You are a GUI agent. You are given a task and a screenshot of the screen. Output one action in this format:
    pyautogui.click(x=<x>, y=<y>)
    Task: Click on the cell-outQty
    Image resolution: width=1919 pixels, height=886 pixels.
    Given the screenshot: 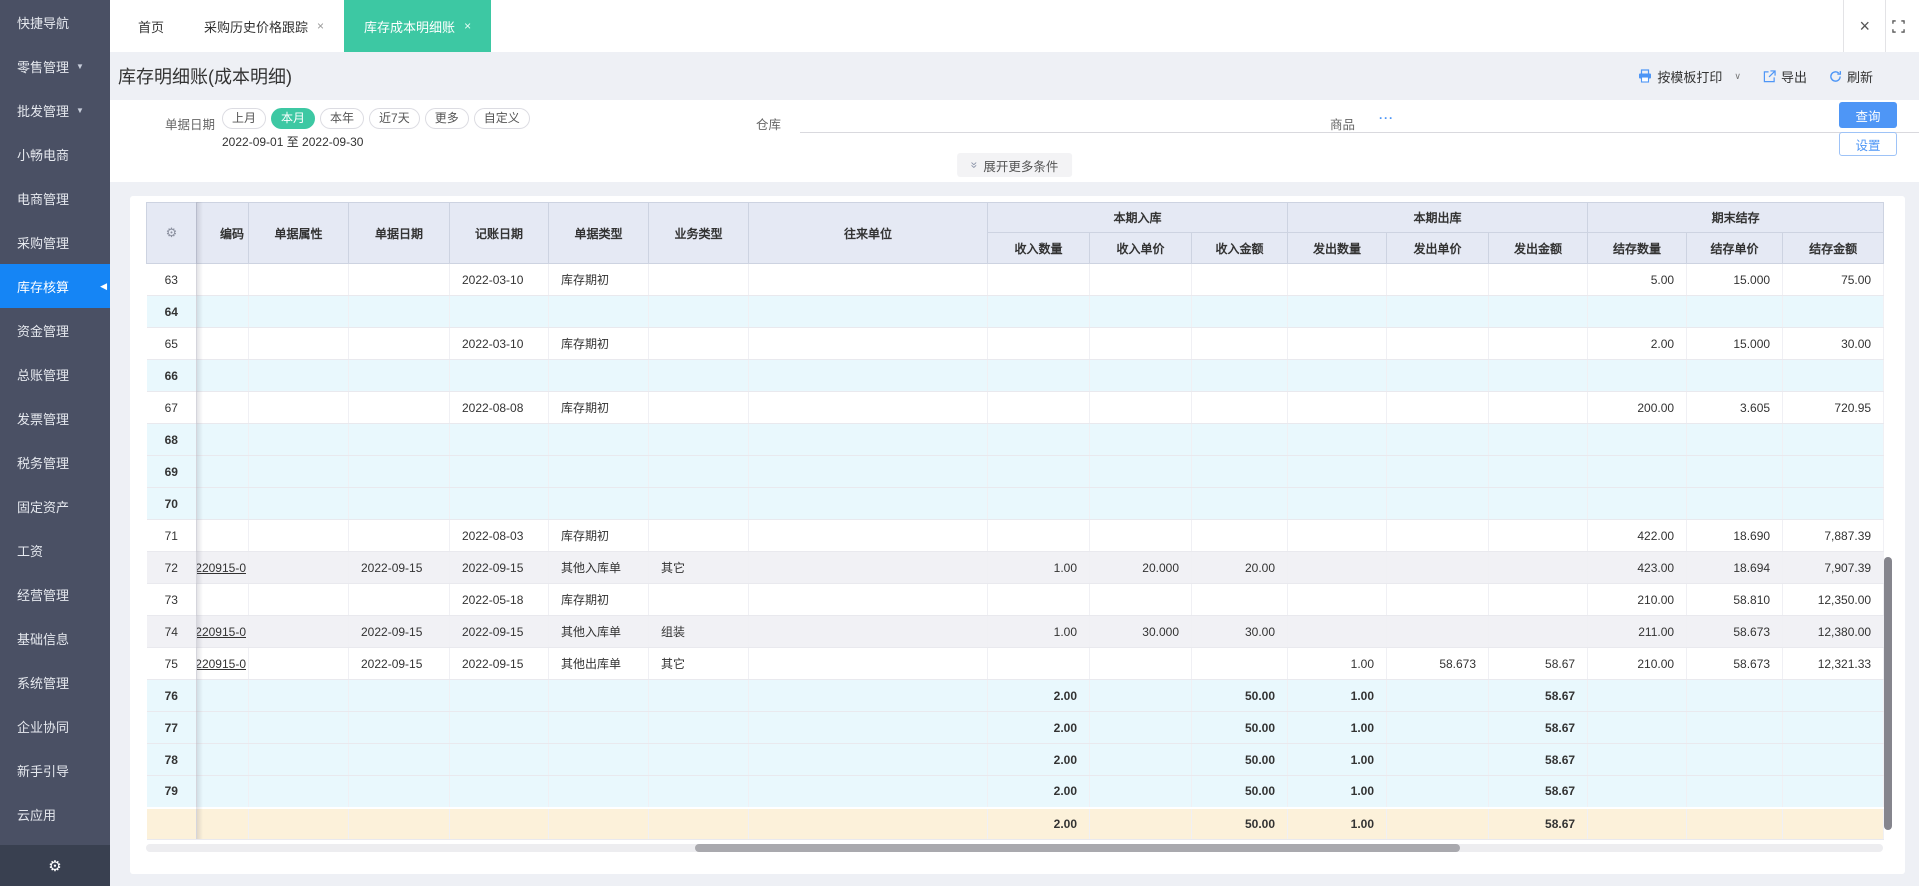 What is the action you would take?
    pyautogui.click(x=1337, y=439)
    